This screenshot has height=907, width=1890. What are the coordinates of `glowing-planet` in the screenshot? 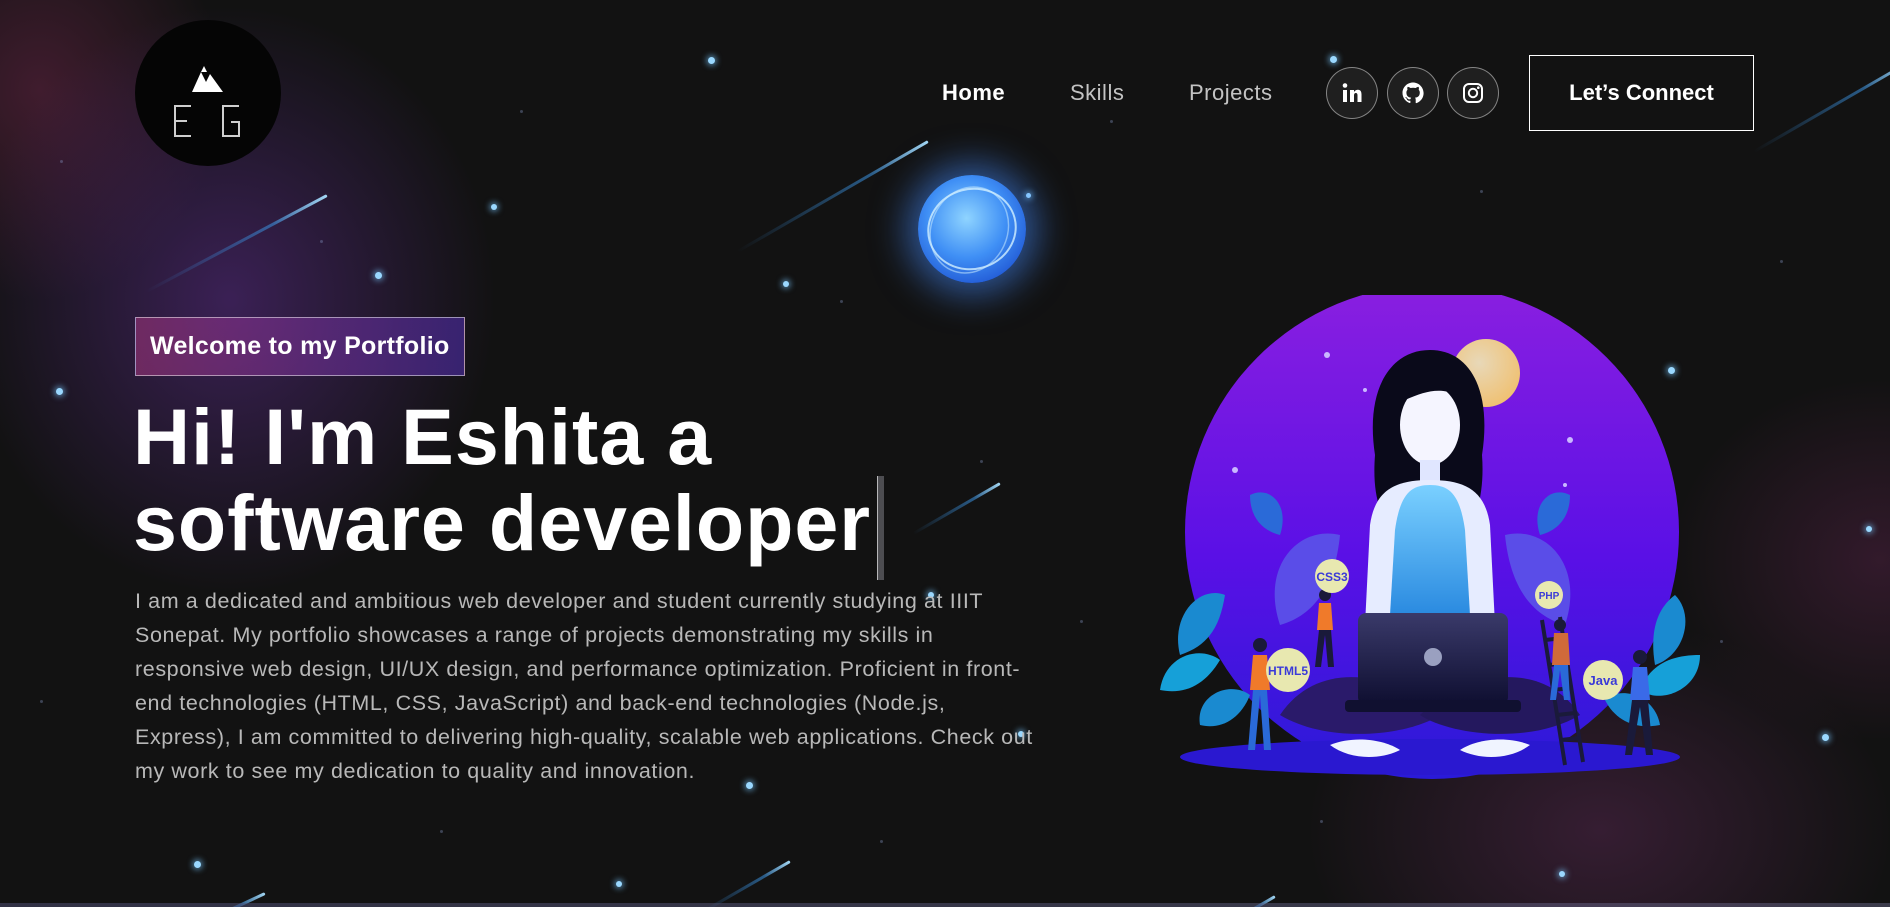 It's located at (972, 229).